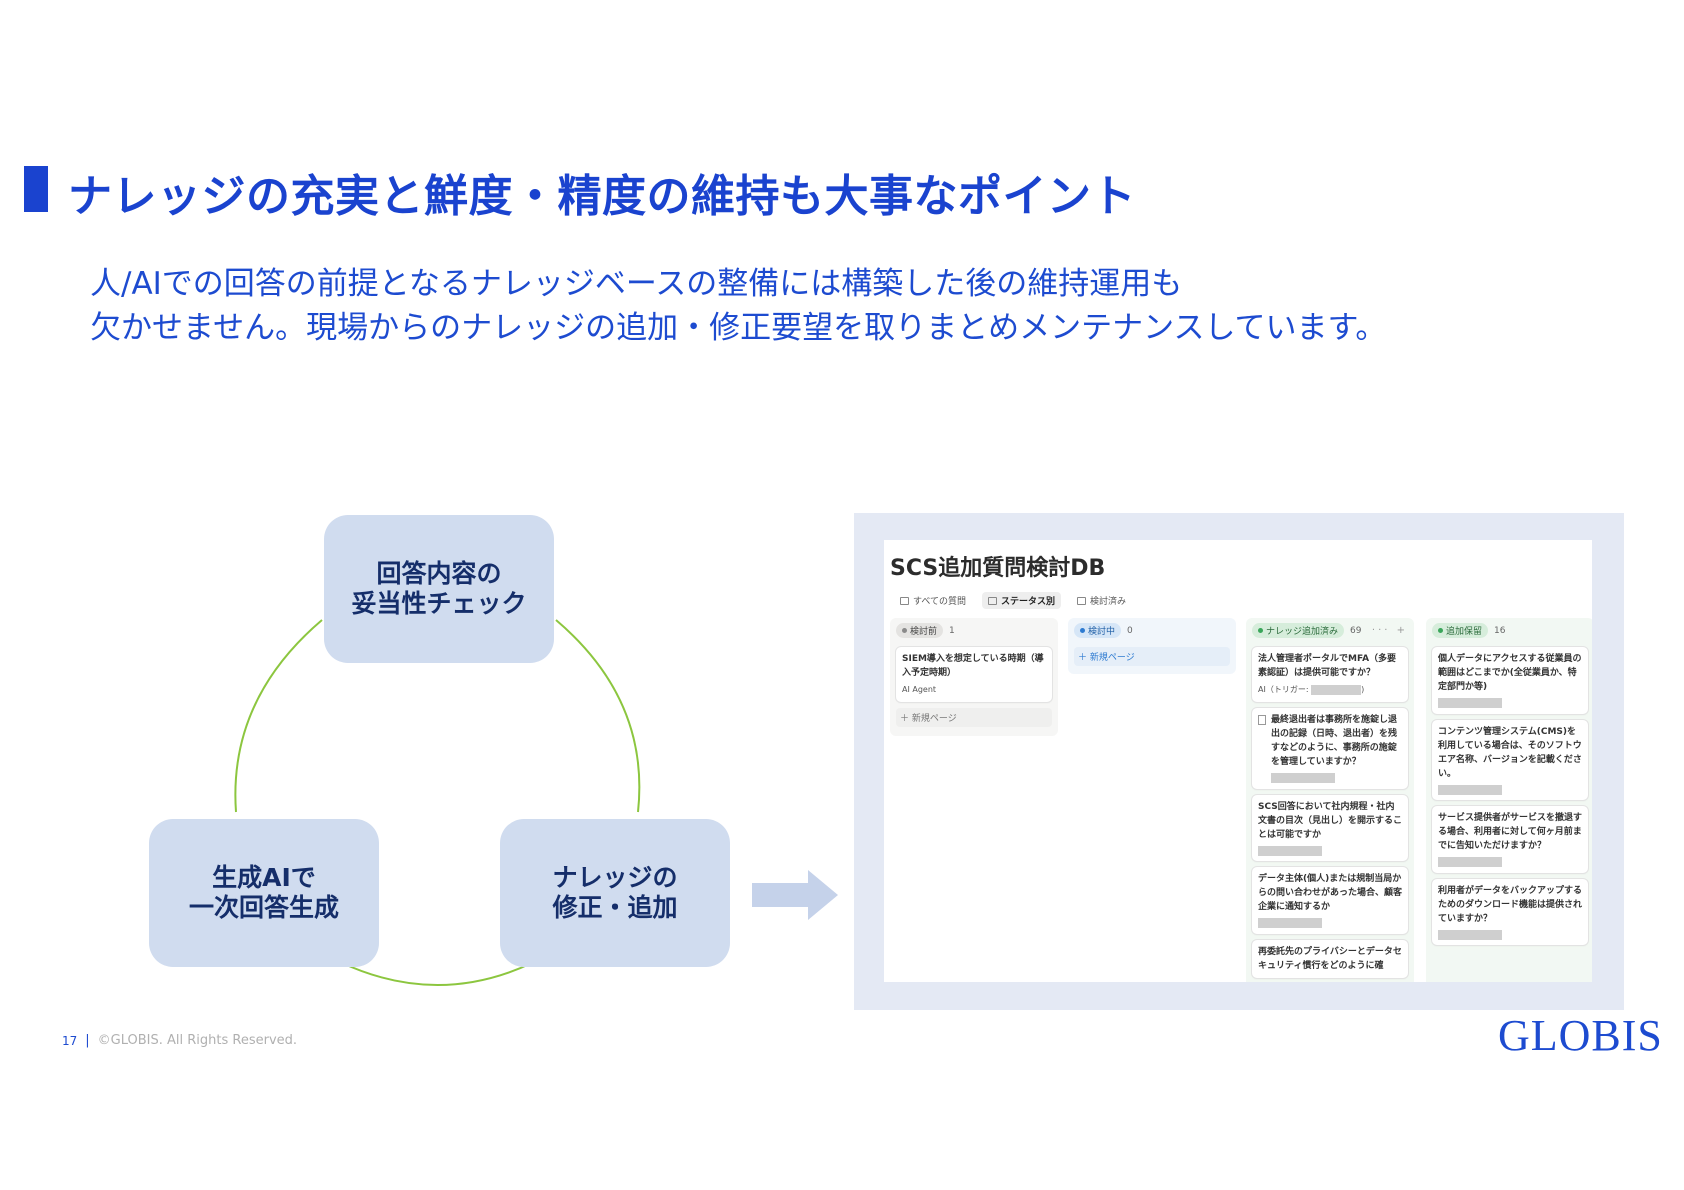 This screenshot has width=1684, height=1190. Describe the element at coordinates (933, 600) in the screenshot. I see `tab-all-questions: すべての質問` at that location.